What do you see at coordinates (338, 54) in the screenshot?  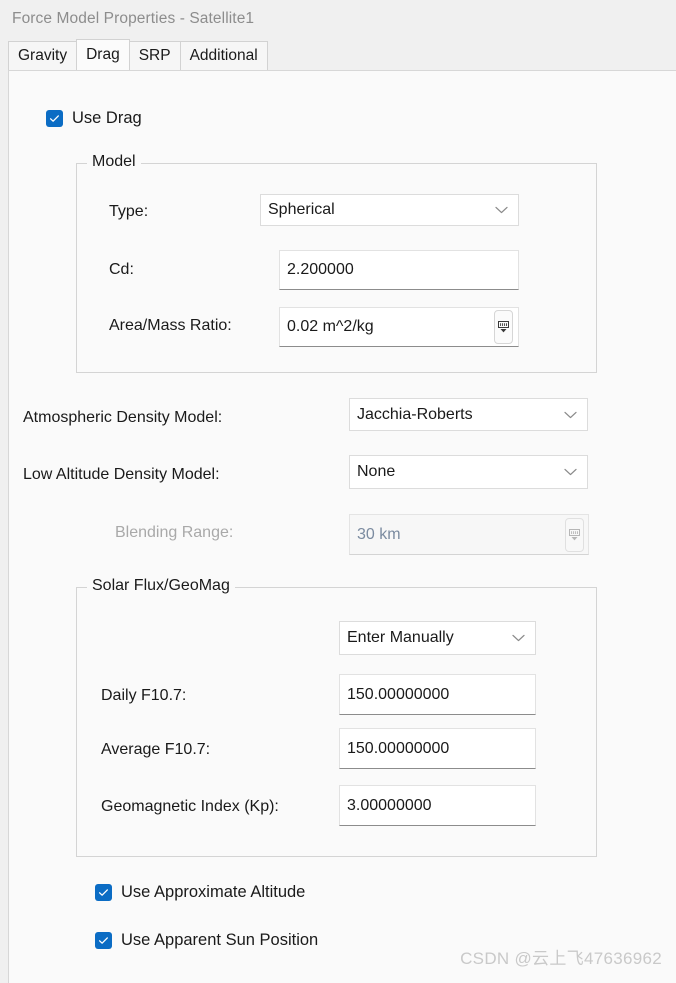 I see `tab-strip: Gravity Drag SRP Additional` at bounding box center [338, 54].